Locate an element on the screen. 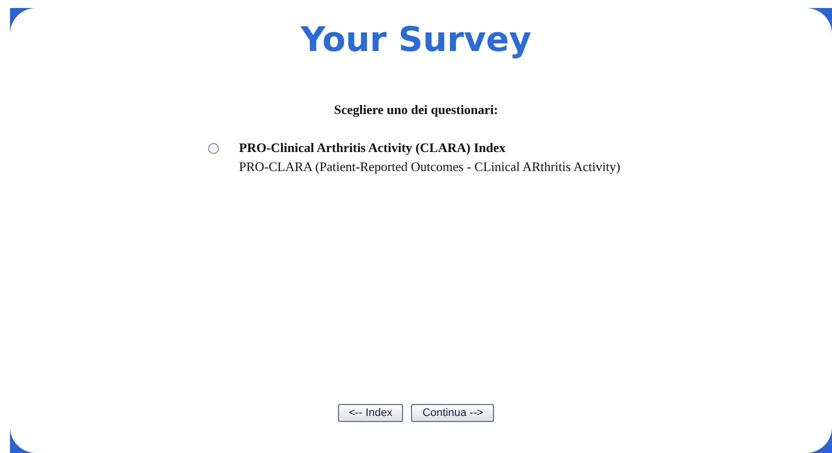 This screenshot has height=453, width=832. questionnaire-title: PRO-Clinical Arthritis Activity (CLARA) Index is located at coordinates (372, 148).